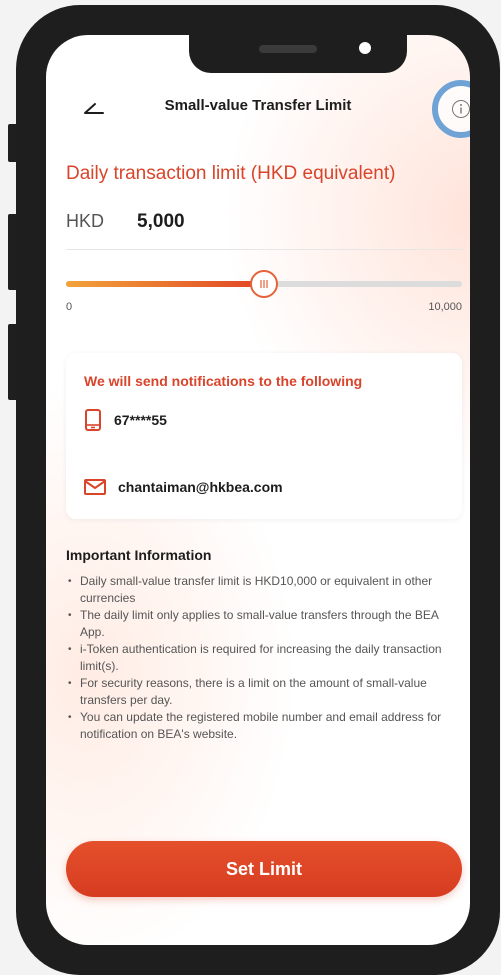 The width and height of the screenshot is (501, 975). Describe the element at coordinates (85, 221) in the screenshot. I see `currency-label: HKD` at that location.